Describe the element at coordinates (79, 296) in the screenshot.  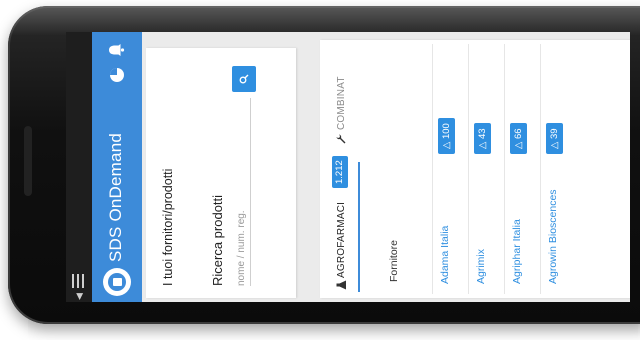
I see `back-arrow-icon: ◀` at that location.